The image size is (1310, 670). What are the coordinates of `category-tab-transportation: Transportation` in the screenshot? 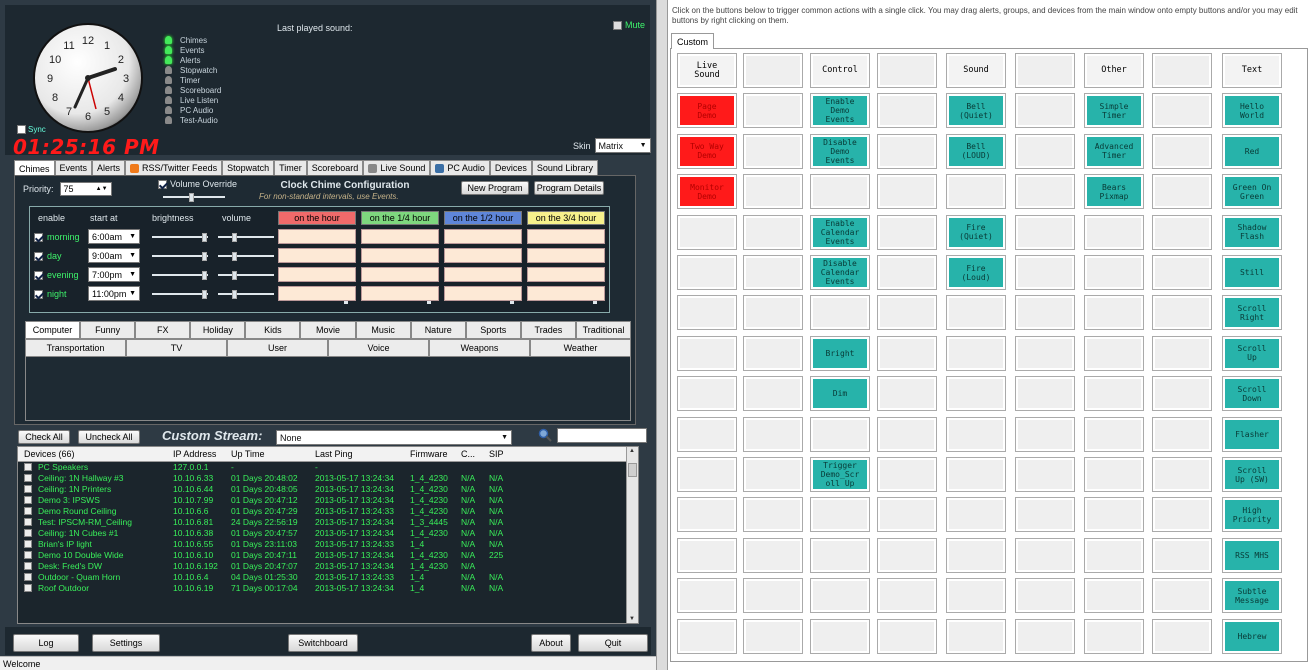 It's located at (75, 348).